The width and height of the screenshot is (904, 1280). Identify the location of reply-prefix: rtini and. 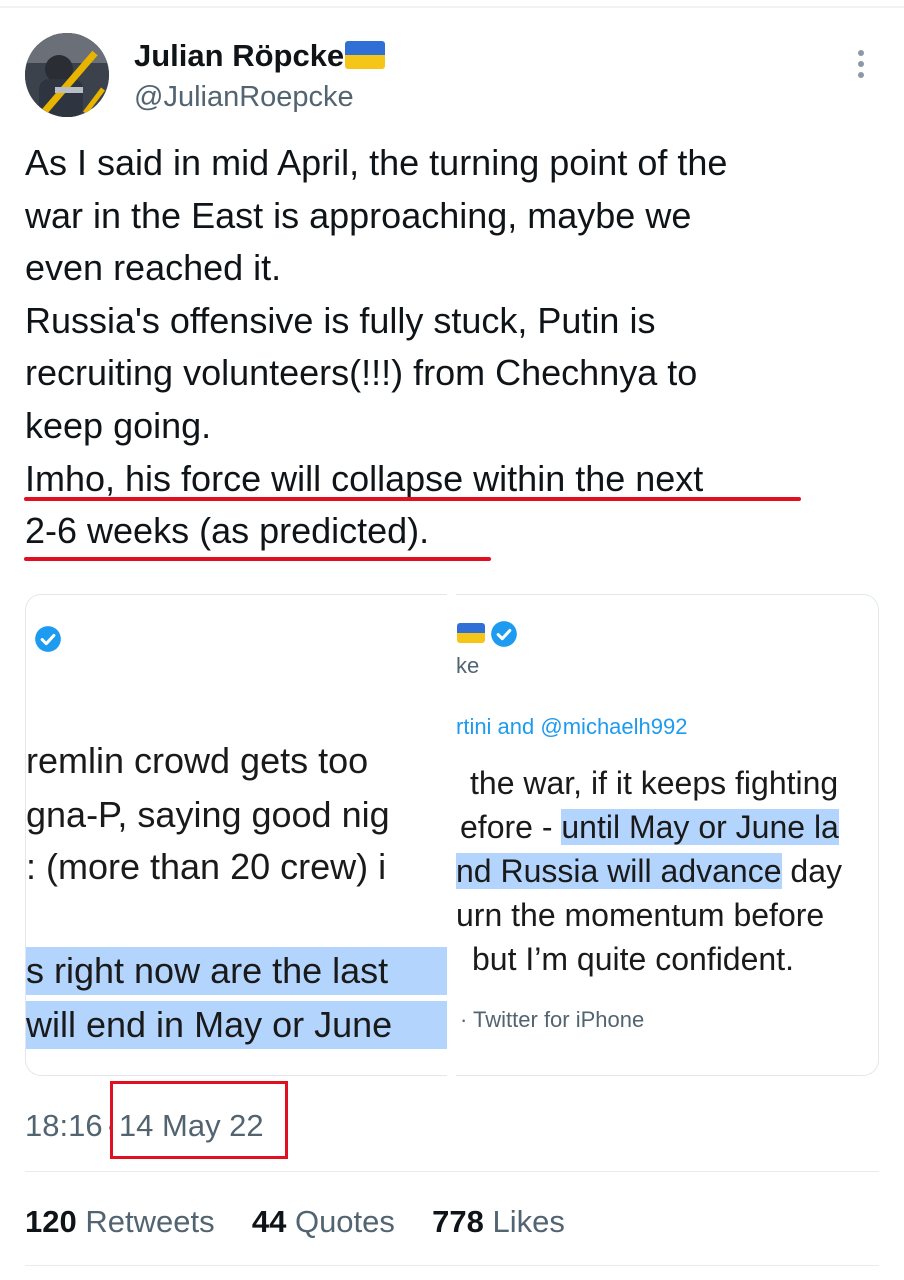
(498, 726).